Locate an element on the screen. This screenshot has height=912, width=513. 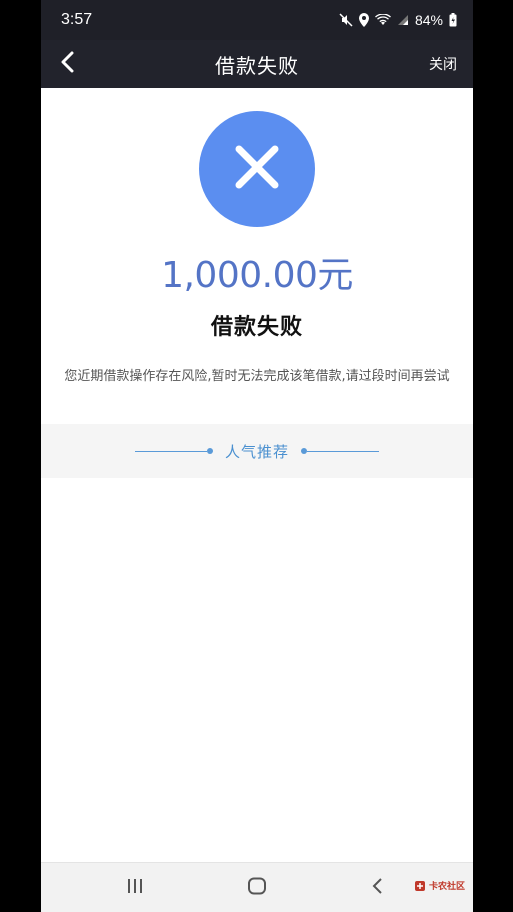
page-title: 借款失败 is located at coordinates (257, 65).